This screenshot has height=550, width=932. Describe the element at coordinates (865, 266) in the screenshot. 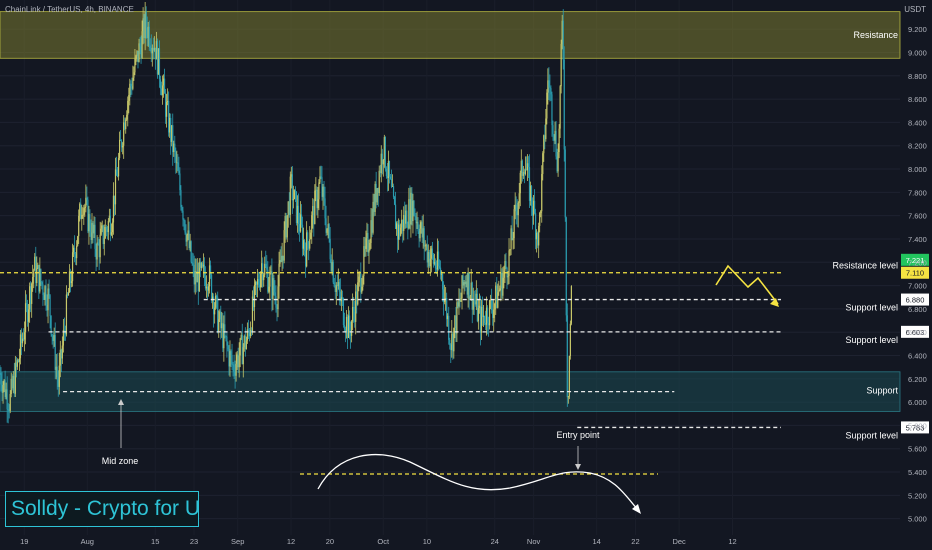

I see `level-label: Resistance level` at that location.